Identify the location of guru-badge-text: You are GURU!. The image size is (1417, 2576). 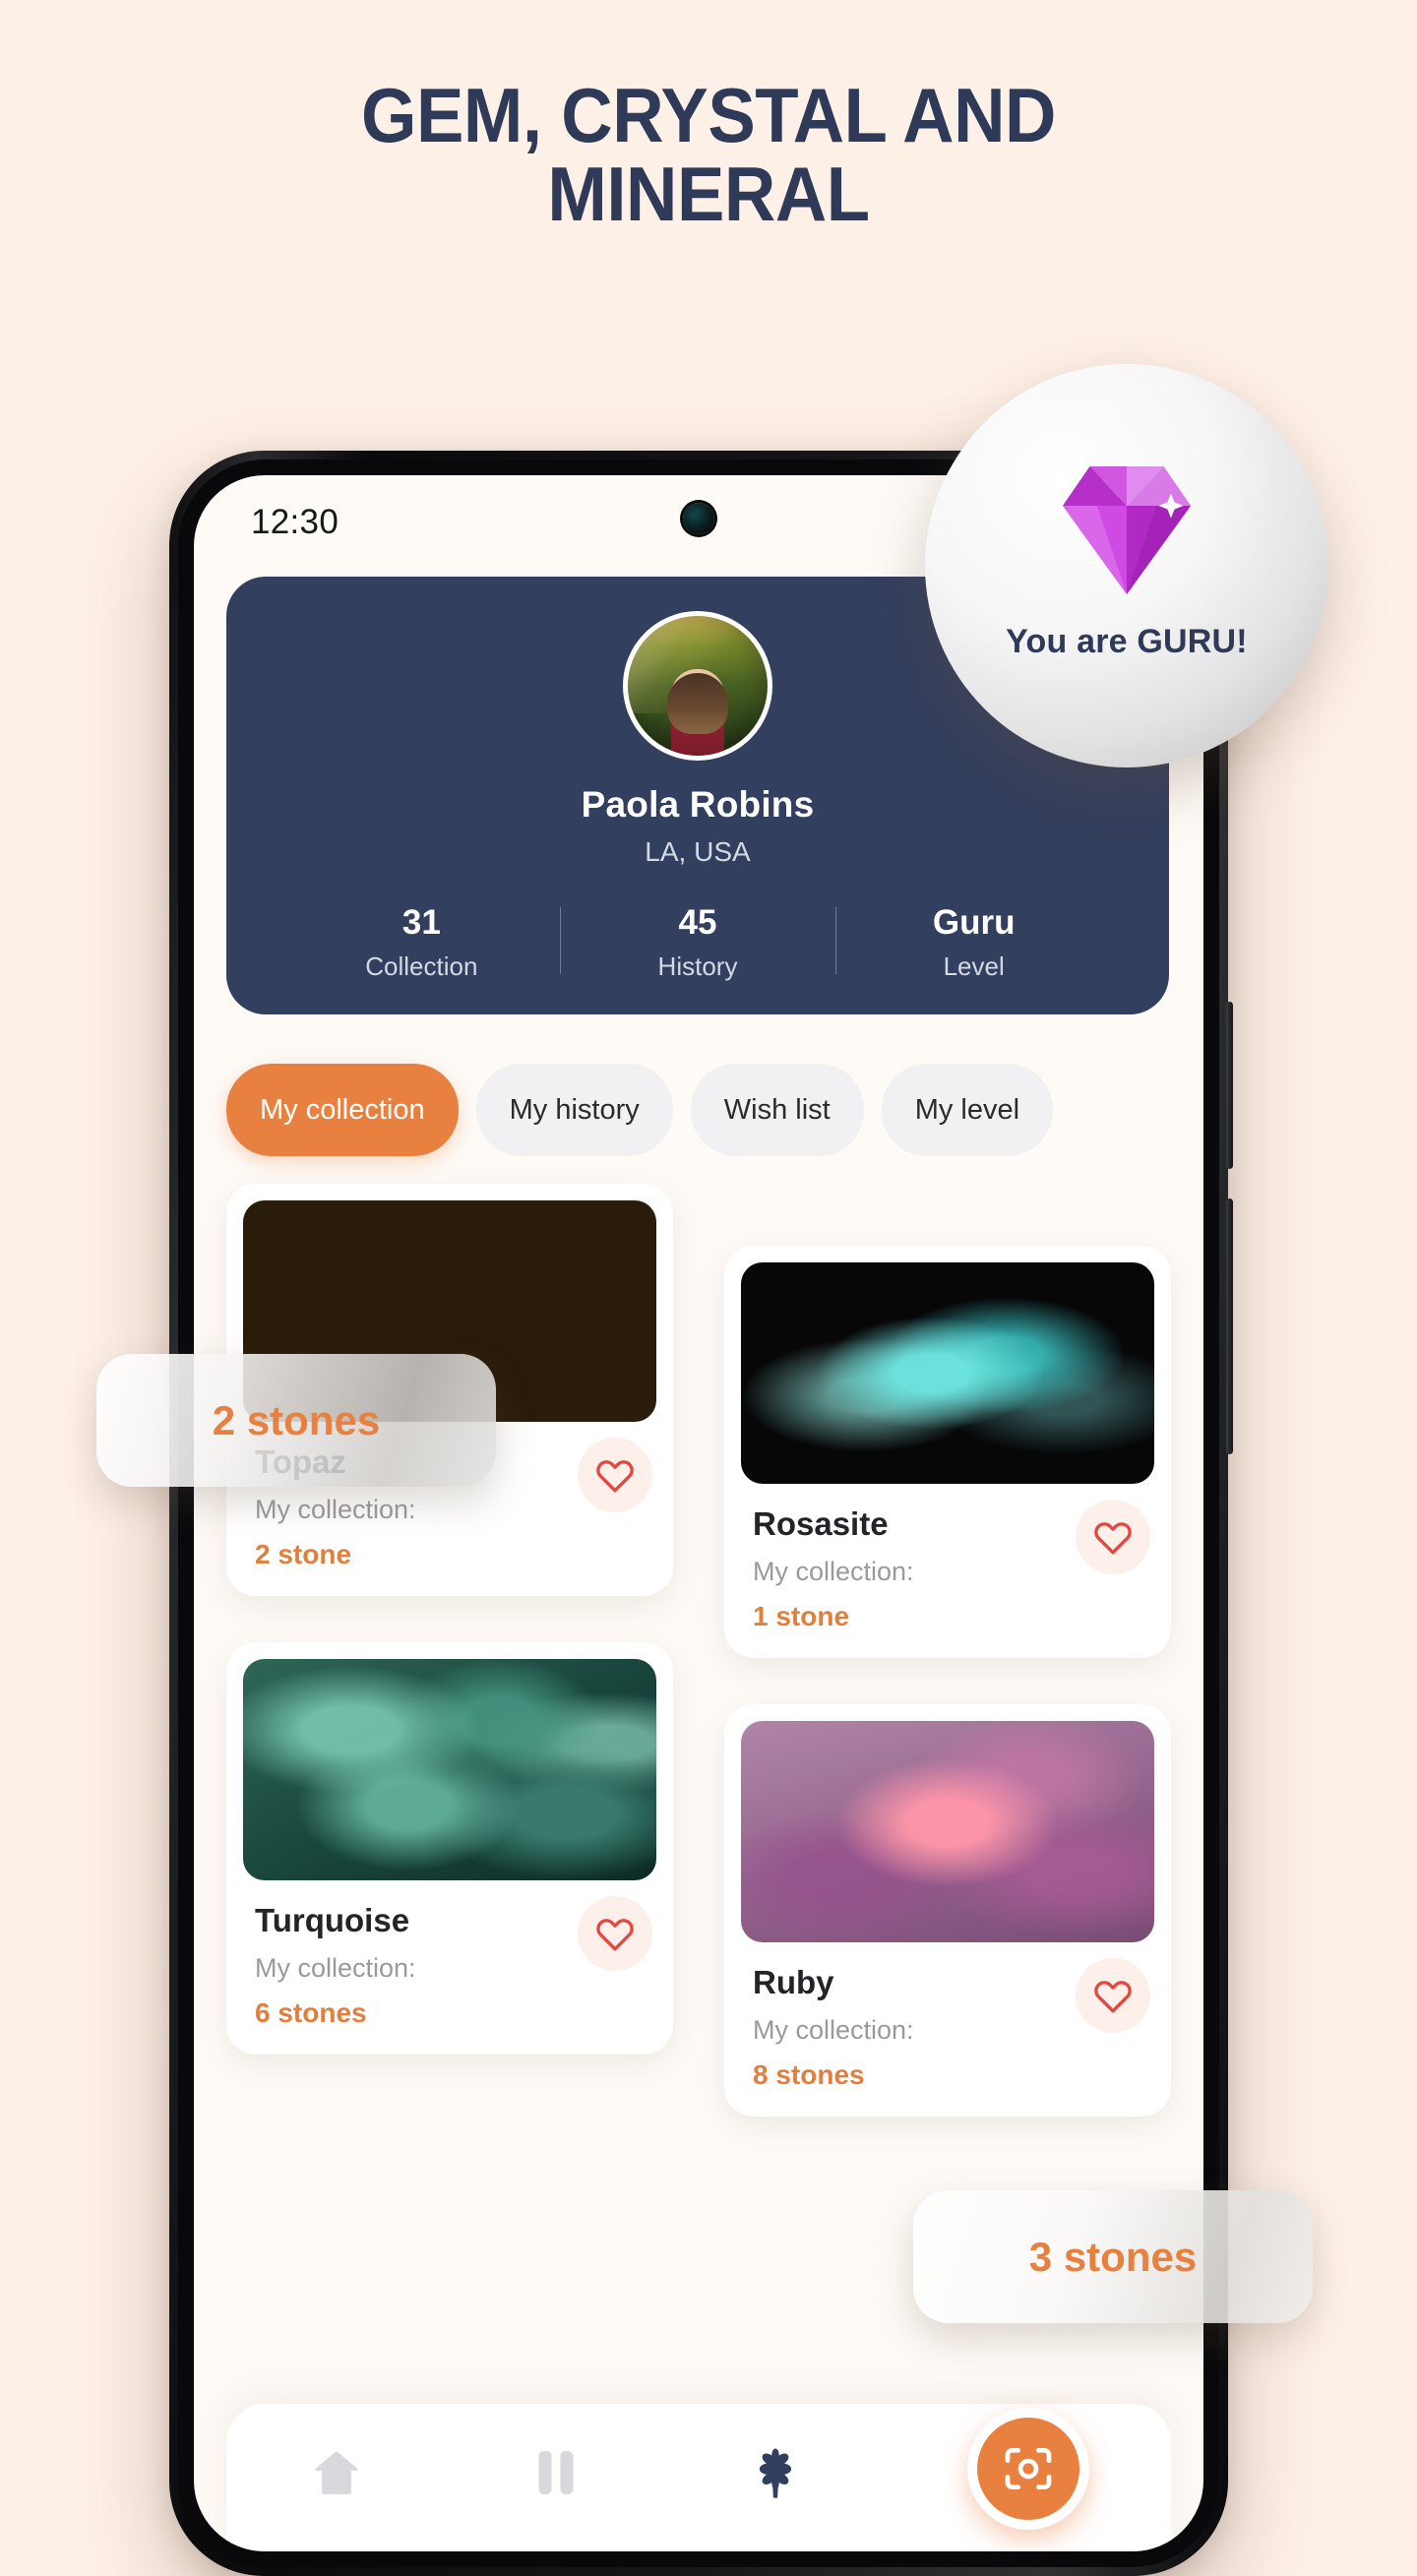
(1127, 641).